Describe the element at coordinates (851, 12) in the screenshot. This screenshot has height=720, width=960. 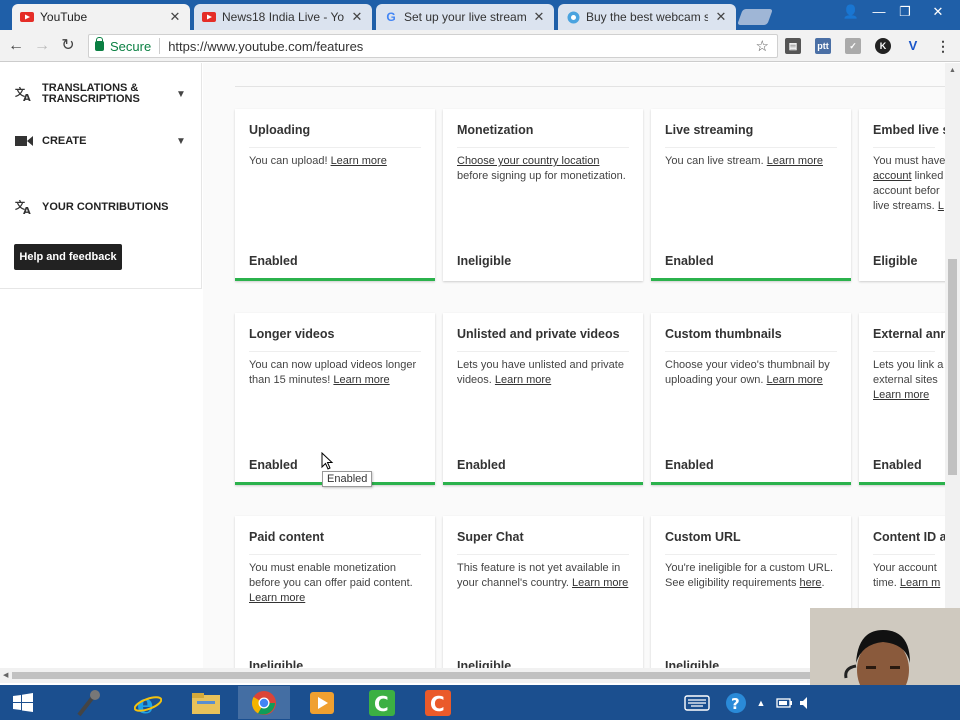
I see `user-profile-icon: 👤` at that location.